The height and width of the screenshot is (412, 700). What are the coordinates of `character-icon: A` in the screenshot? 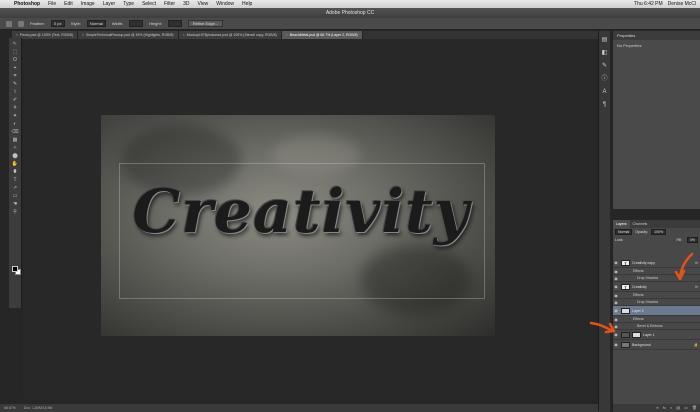 It's located at (604, 92).